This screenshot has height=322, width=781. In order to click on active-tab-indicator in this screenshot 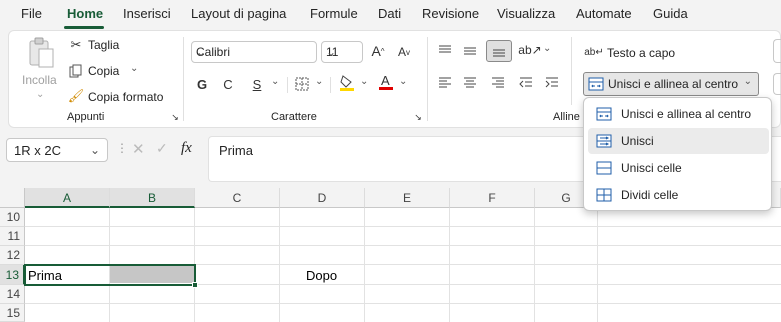, I will do `click(84, 27)`.